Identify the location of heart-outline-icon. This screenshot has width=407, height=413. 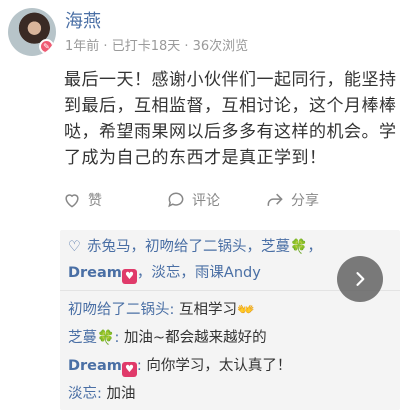
(72, 201).